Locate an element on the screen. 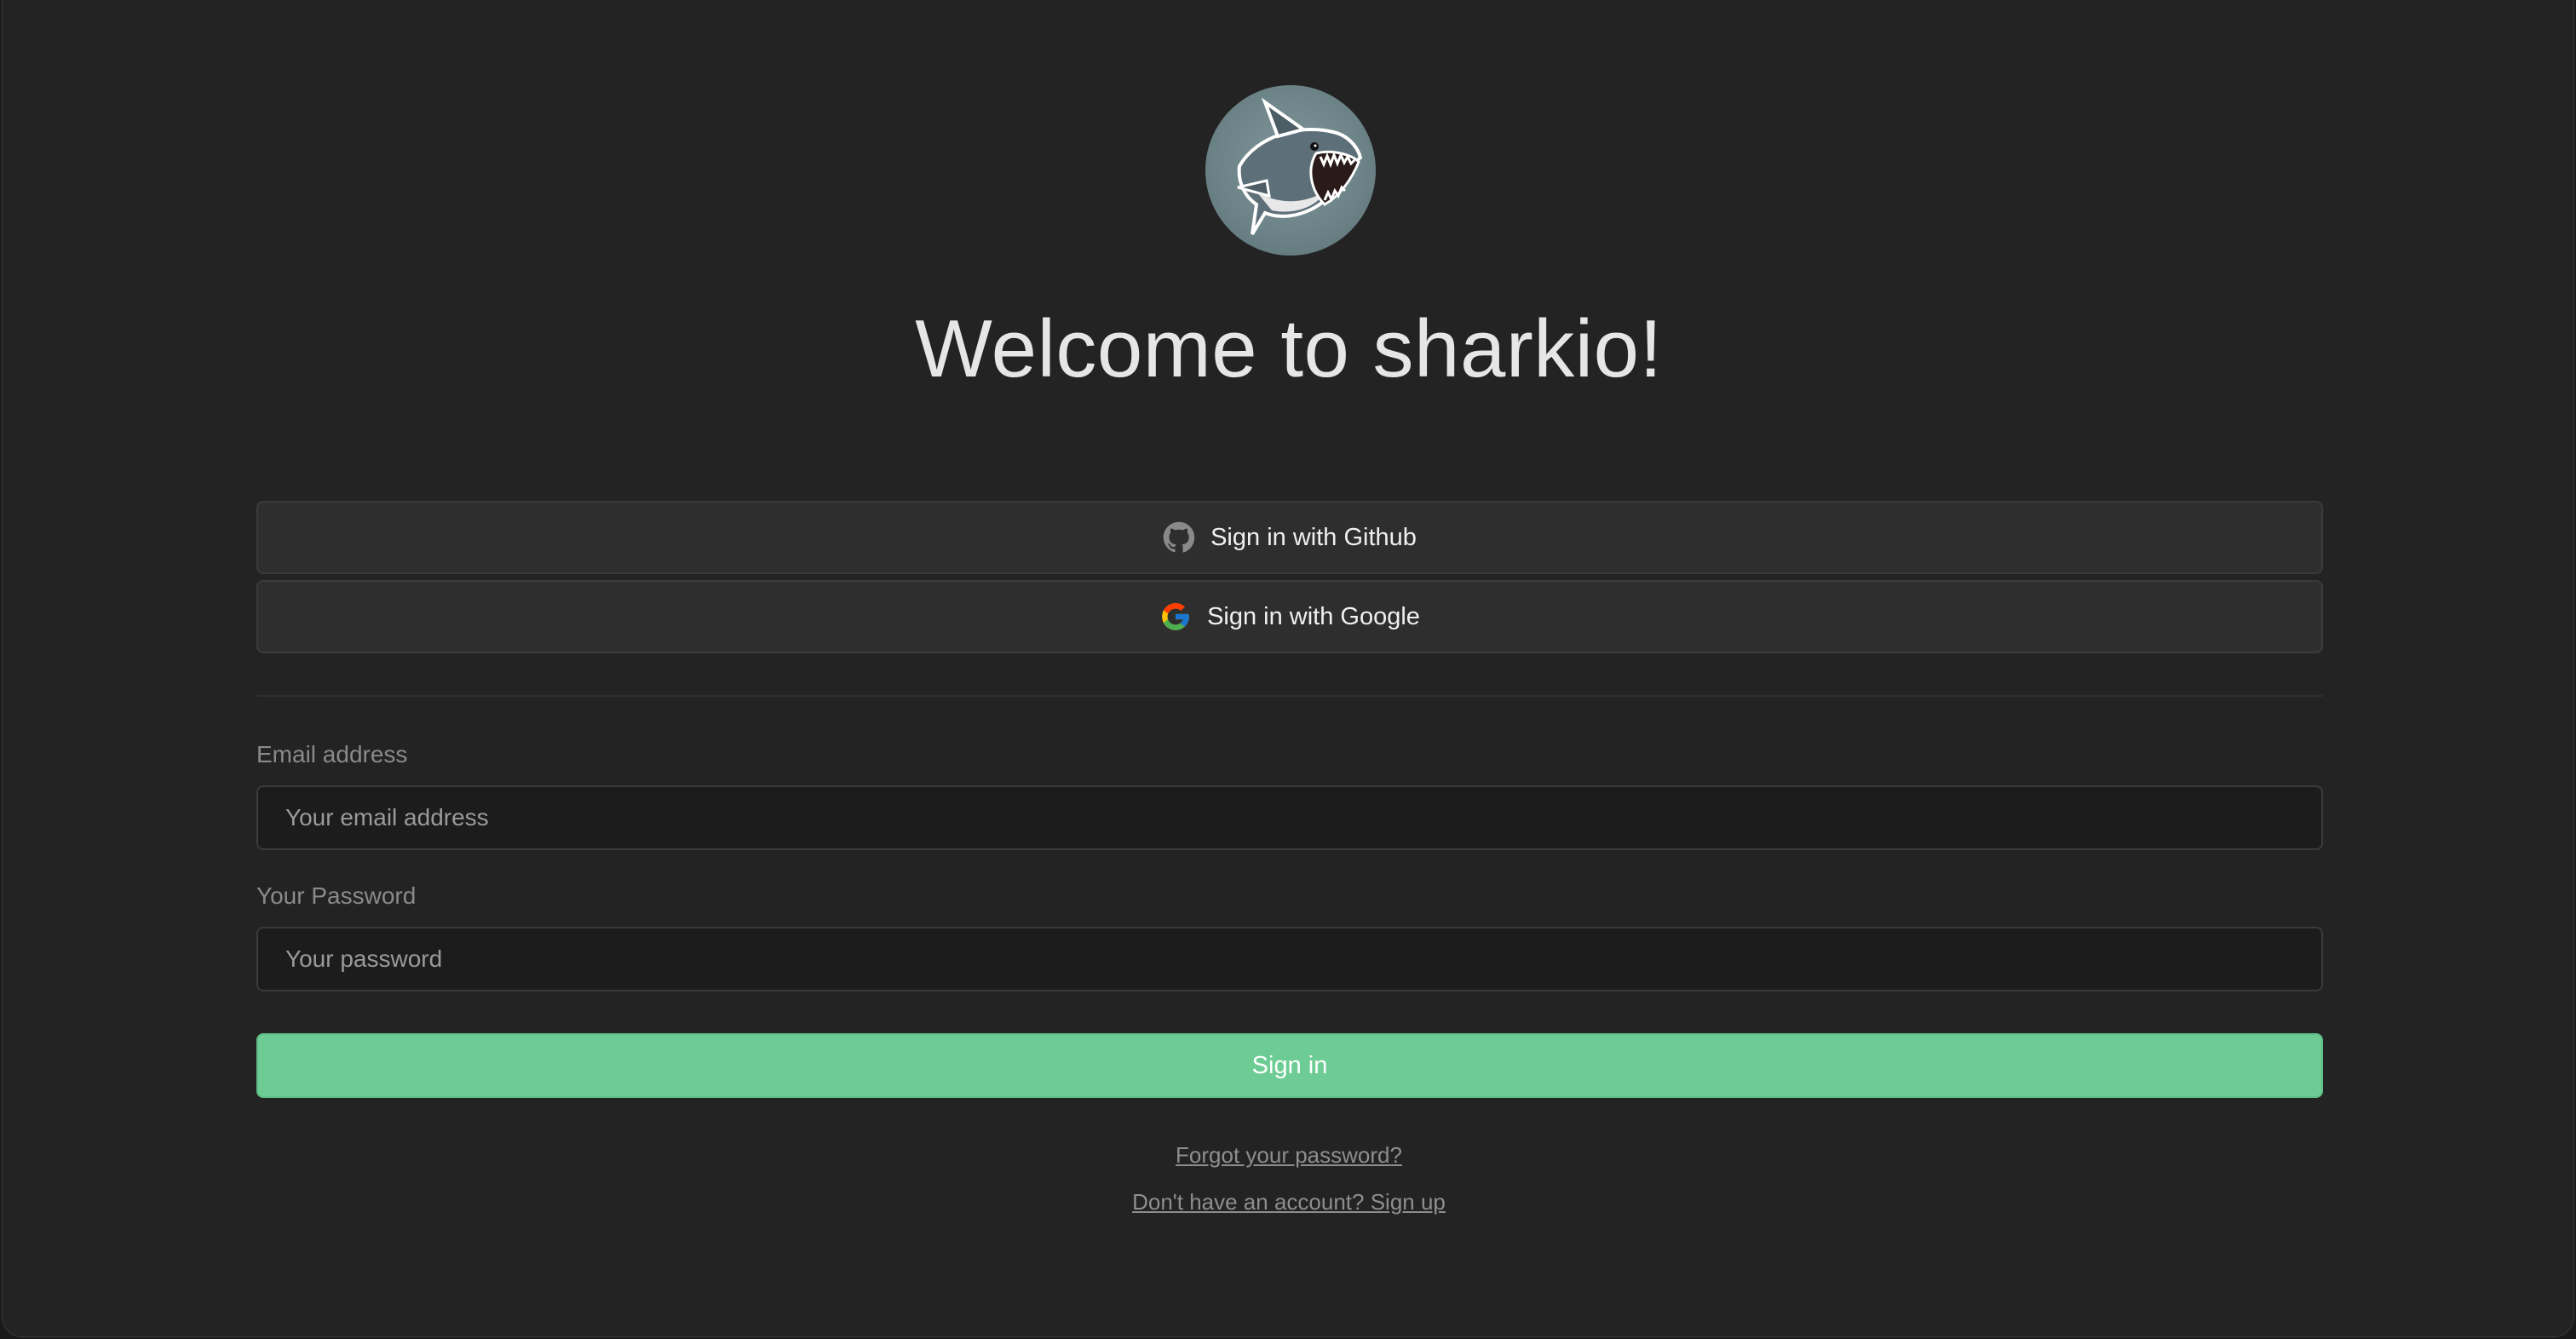  signin-button: Sign in is located at coordinates (1289, 1065).